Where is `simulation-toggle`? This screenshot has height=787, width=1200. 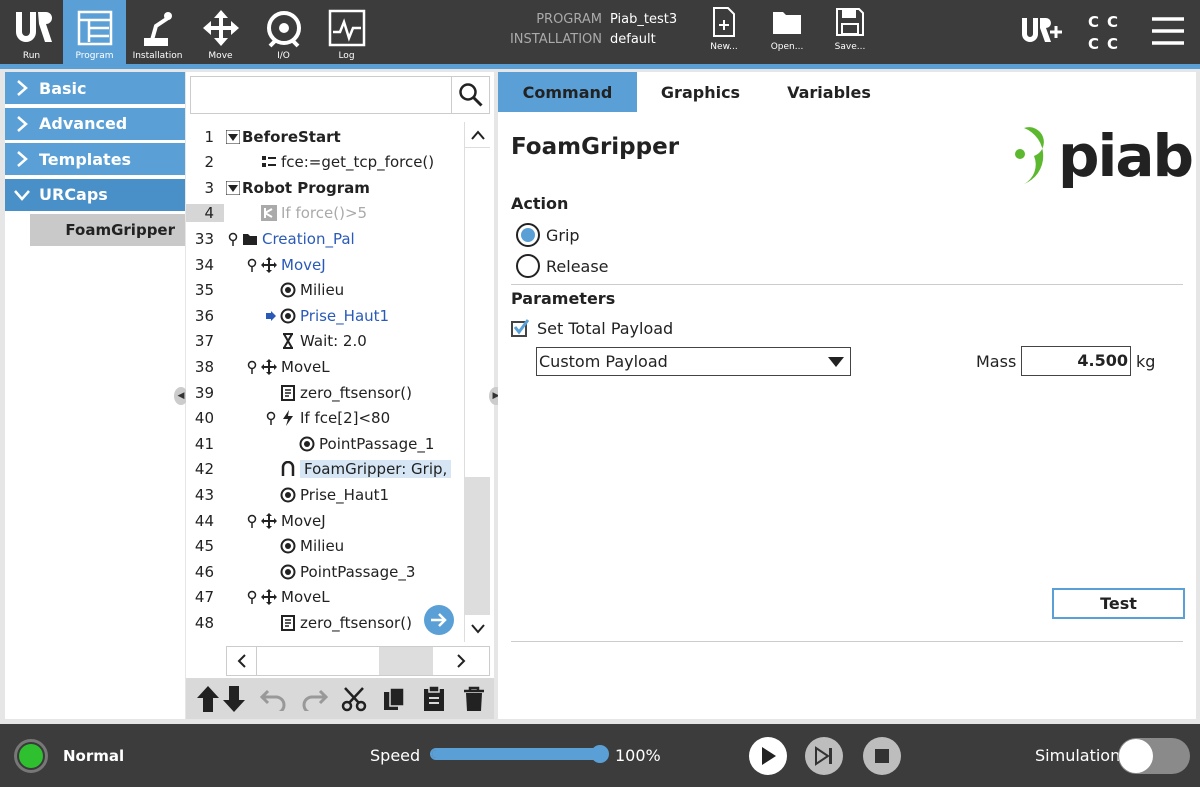
simulation-toggle is located at coordinates (1154, 756).